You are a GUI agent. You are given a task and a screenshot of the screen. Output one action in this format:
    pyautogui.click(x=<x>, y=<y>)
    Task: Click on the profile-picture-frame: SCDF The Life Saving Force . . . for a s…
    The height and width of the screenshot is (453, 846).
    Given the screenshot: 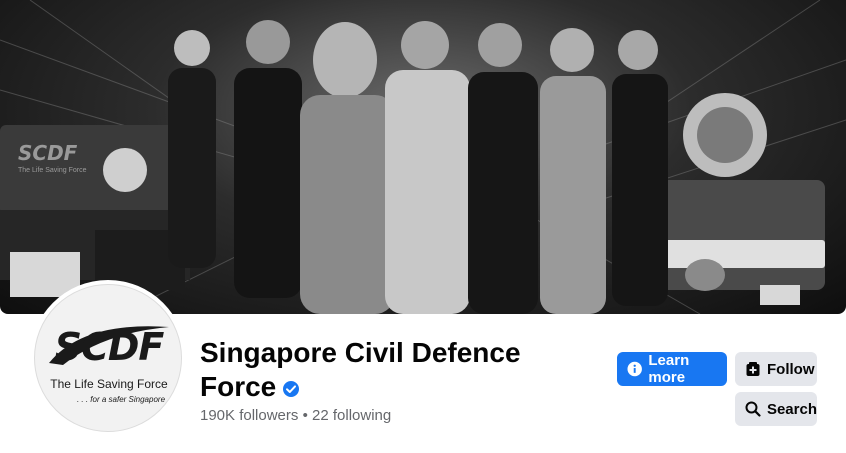 What is the action you would take?
    pyautogui.click(x=108, y=358)
    